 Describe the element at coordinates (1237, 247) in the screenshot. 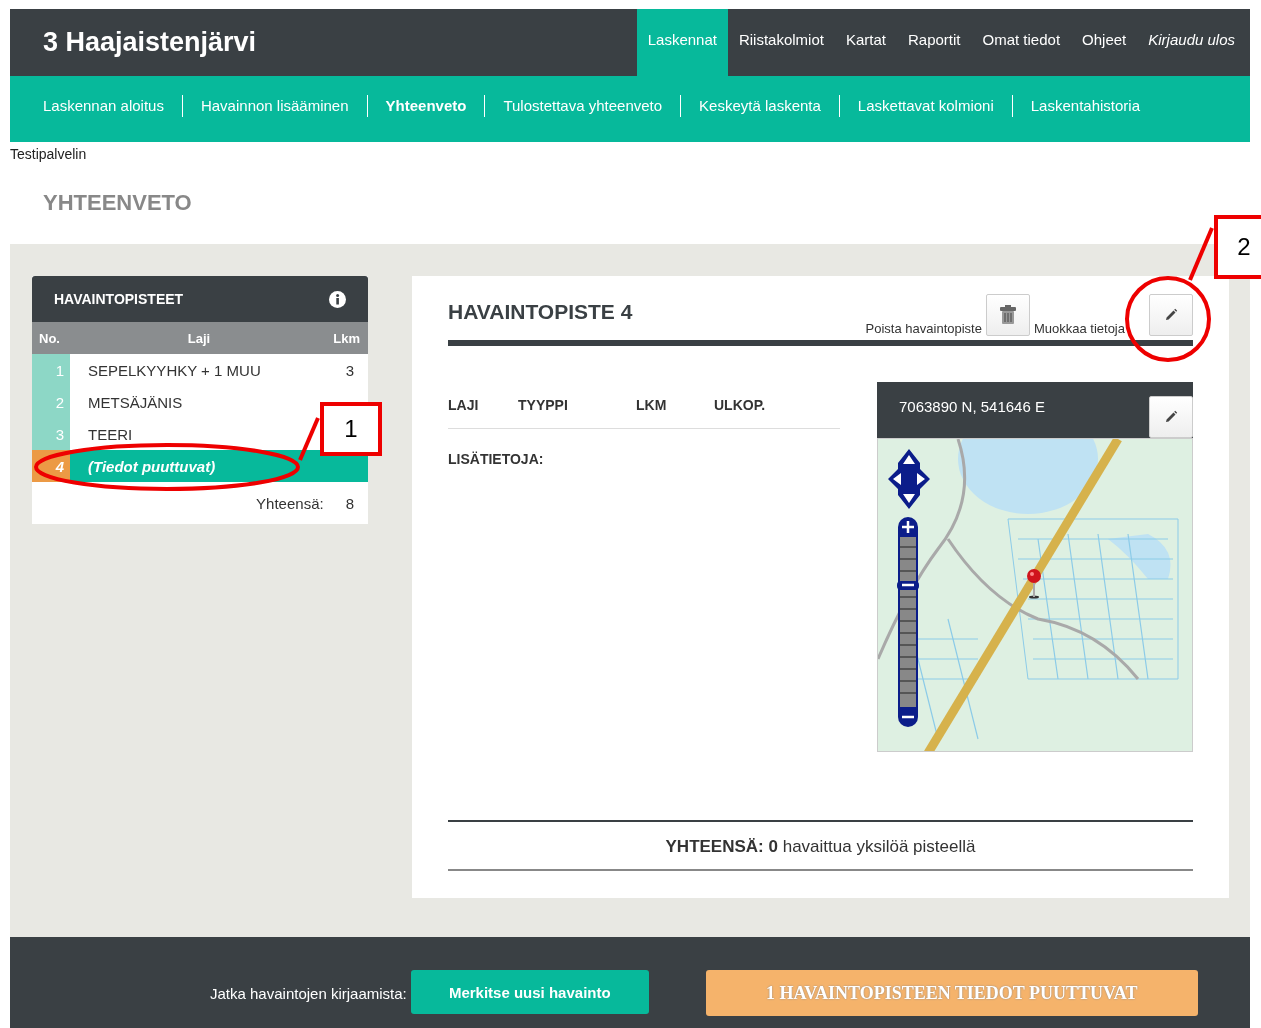

I see `callout-label: 2` at that location.